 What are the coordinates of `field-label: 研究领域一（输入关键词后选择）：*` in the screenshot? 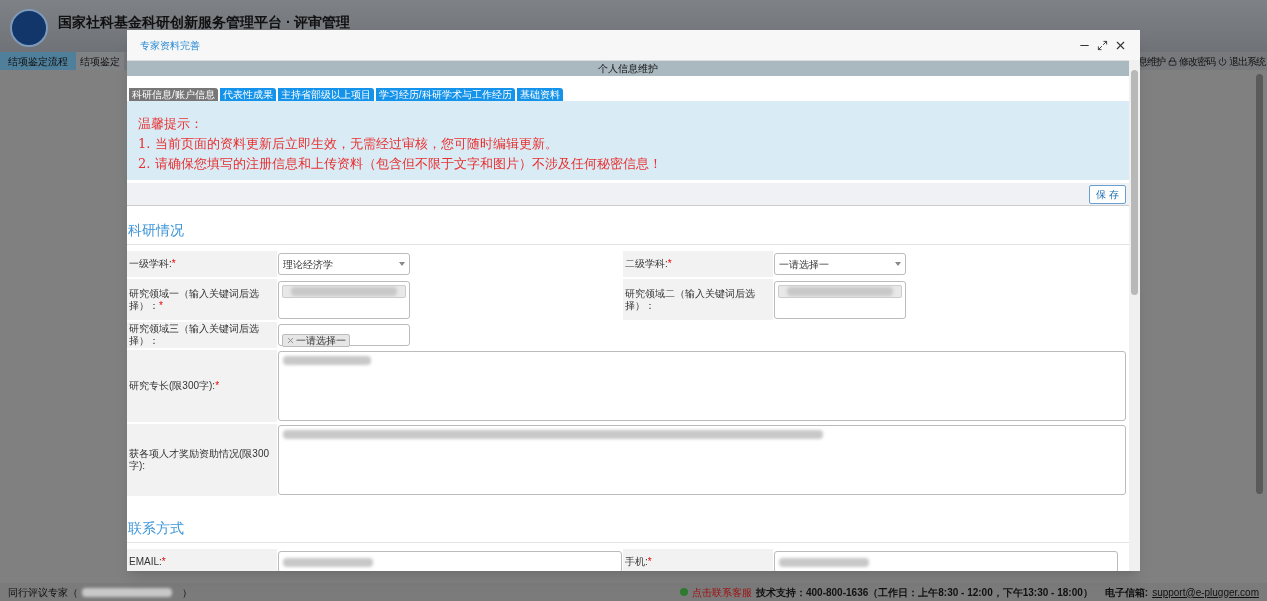 It's located at (194, 299).